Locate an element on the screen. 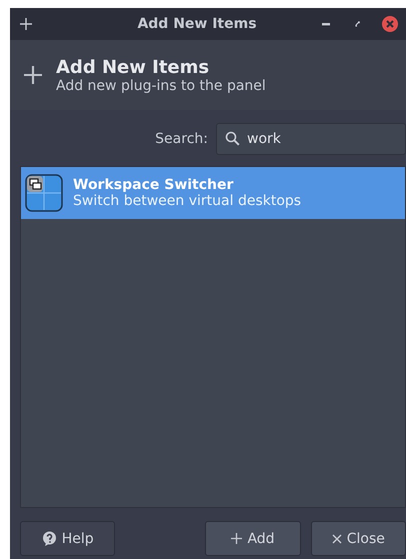  plugin-row: Workspace Switcher Switch between virtual desktops is located at coordinates (213, 193).